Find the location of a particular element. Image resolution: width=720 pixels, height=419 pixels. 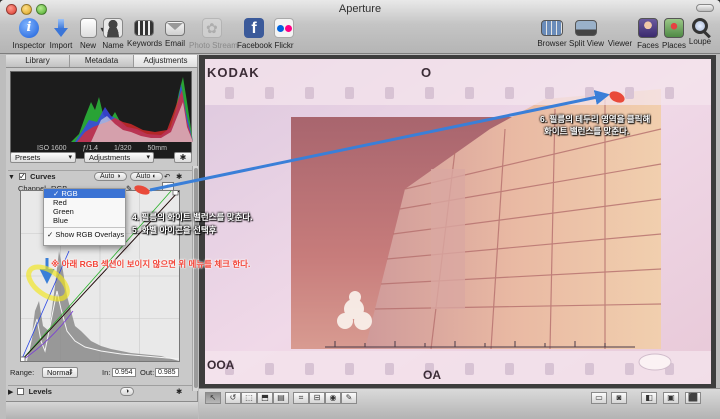

click-marker-film-edge is located at coordinates (617, 97).